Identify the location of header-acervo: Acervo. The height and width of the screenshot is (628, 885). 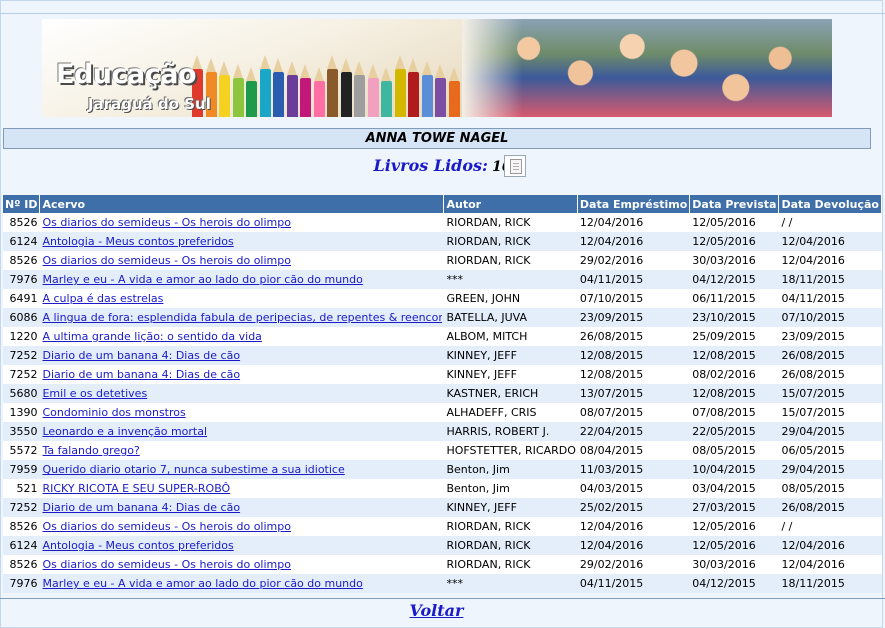
(242, 204).